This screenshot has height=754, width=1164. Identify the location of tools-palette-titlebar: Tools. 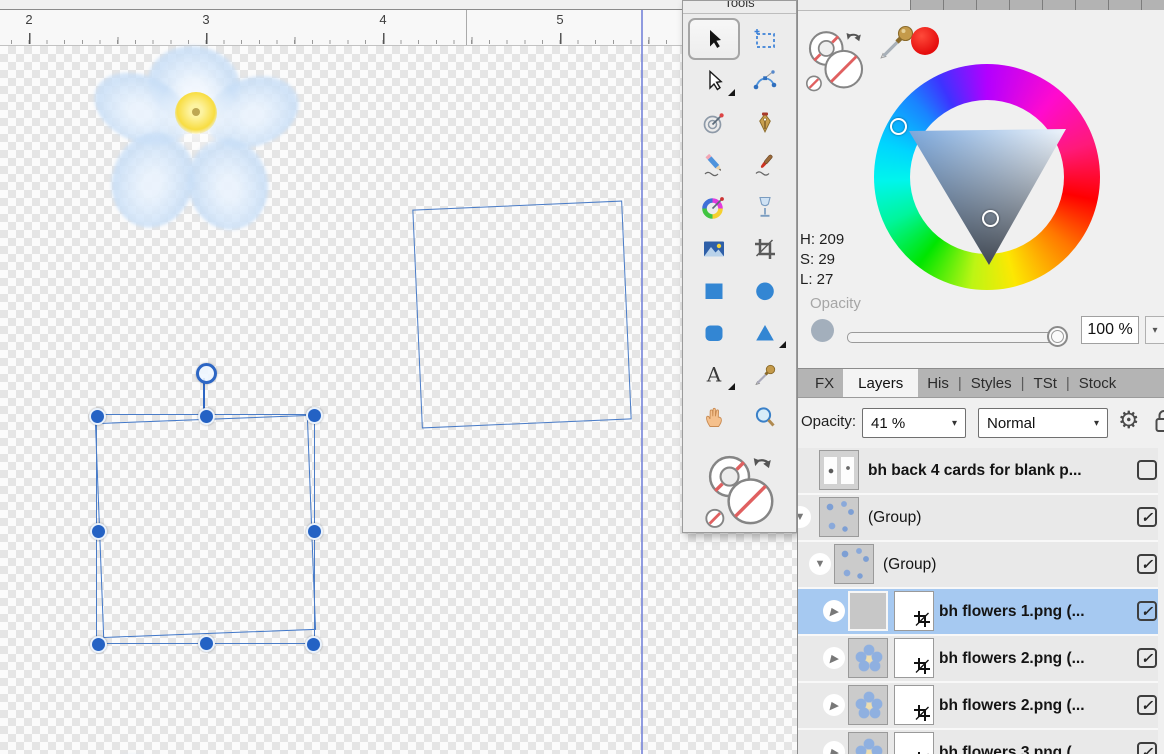
(739, 7).